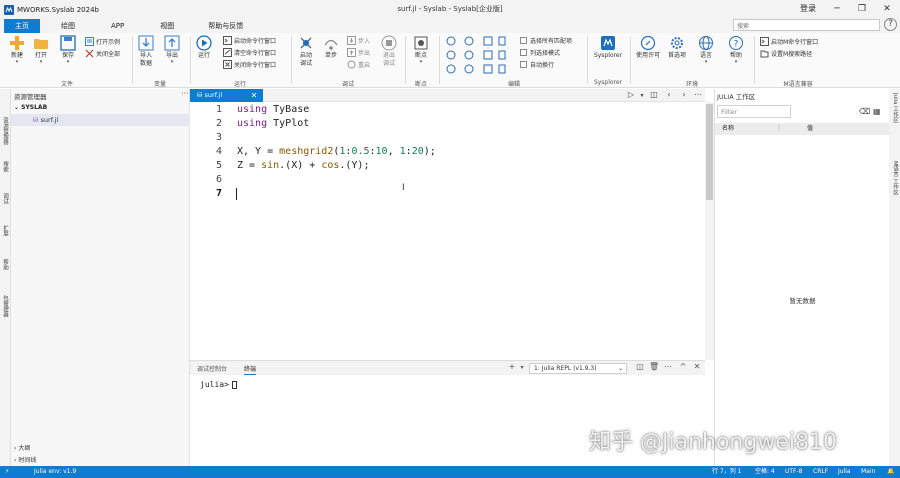 The image size is (900, 478). Describe the element at coordinates (669, 94) in the screenshot. I see `back-icon: ‹` at that location.